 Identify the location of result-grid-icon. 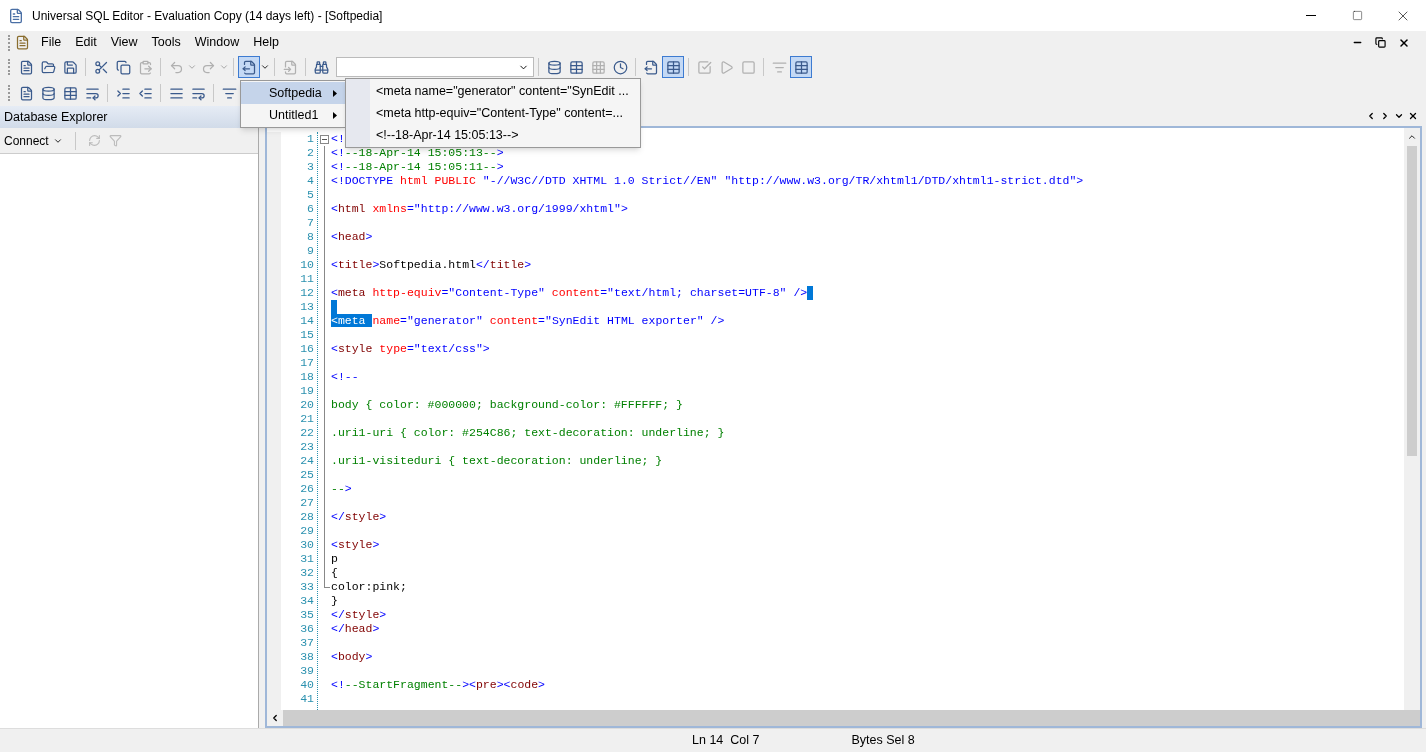
(673, 67).